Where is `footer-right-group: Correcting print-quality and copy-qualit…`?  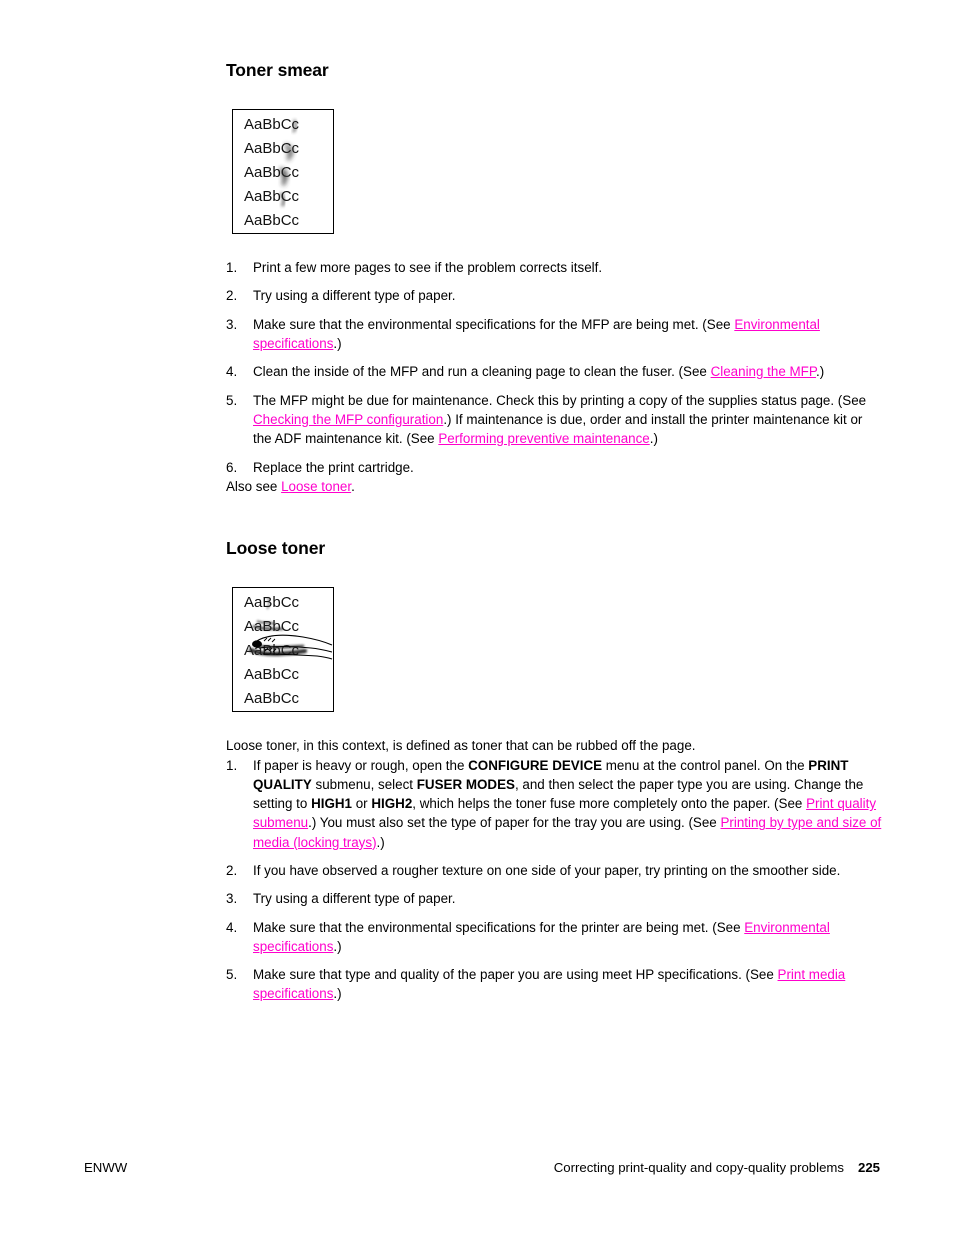
footer-right-group: Correcting print-quality and copy-qualit… is located at coordinates (717, 1168).